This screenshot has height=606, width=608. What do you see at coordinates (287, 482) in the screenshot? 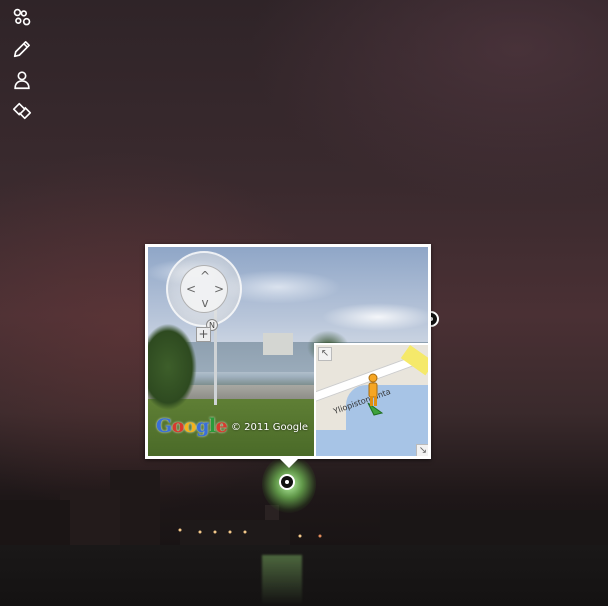
I see `location-marker-firework` at bounding box center [287, 482].